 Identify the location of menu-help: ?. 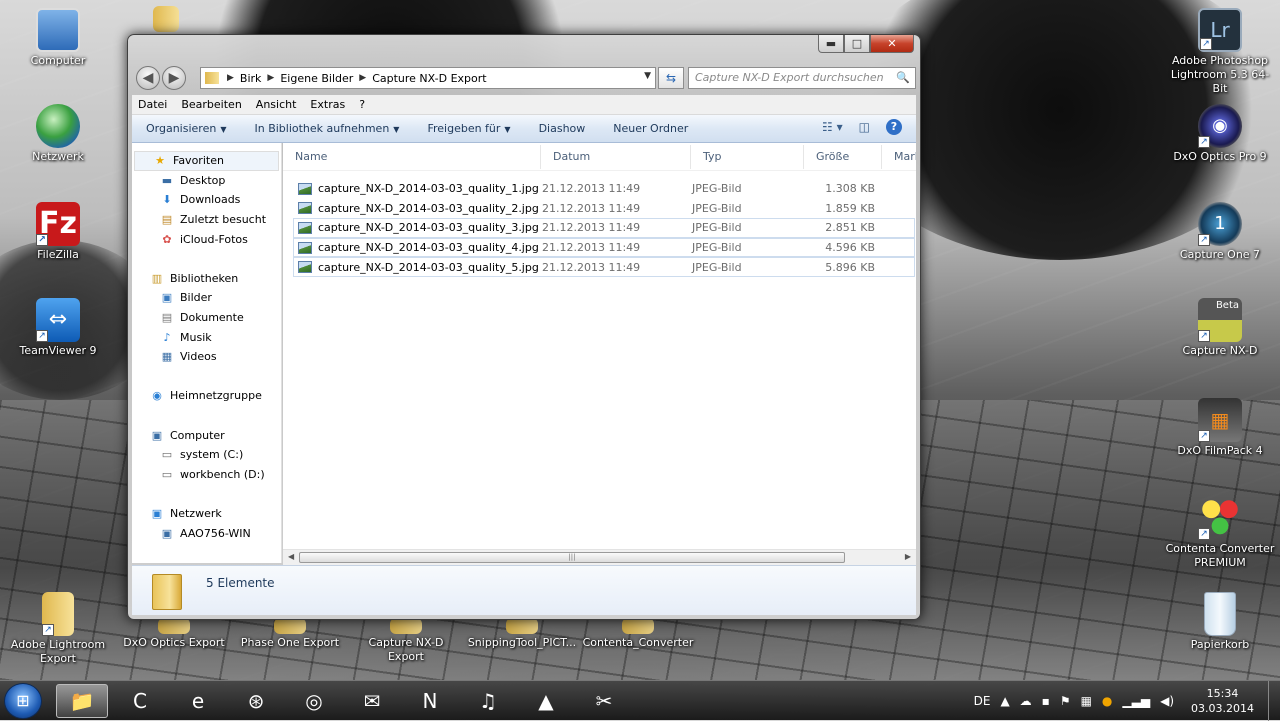
(362, 104).